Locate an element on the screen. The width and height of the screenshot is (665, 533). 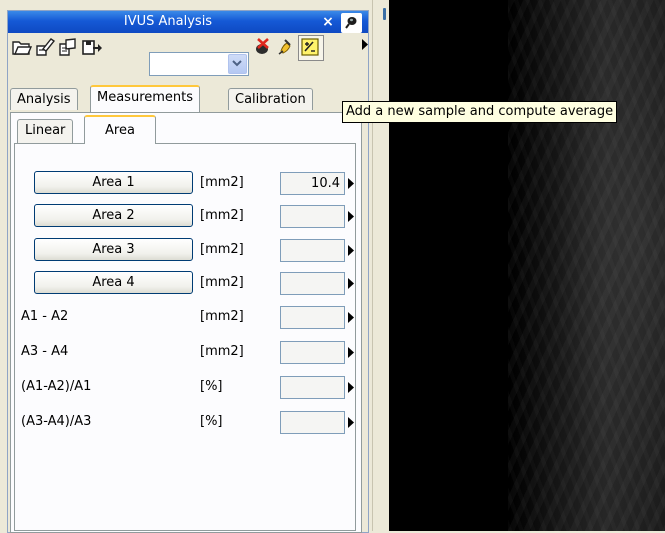
area-4-button: Area 4 is located at coordinates (113, 282).